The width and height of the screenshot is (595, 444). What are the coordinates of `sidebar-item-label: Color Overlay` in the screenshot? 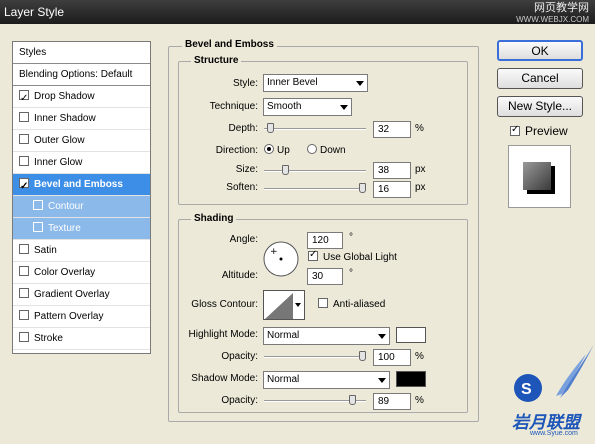 It's located at (65, 272).